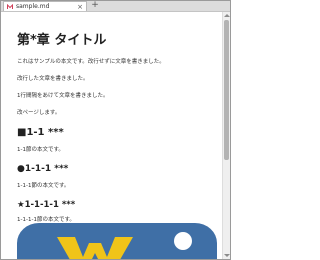  I want to click on heading-3: ●1-1-1 ***, so click(43, 169).